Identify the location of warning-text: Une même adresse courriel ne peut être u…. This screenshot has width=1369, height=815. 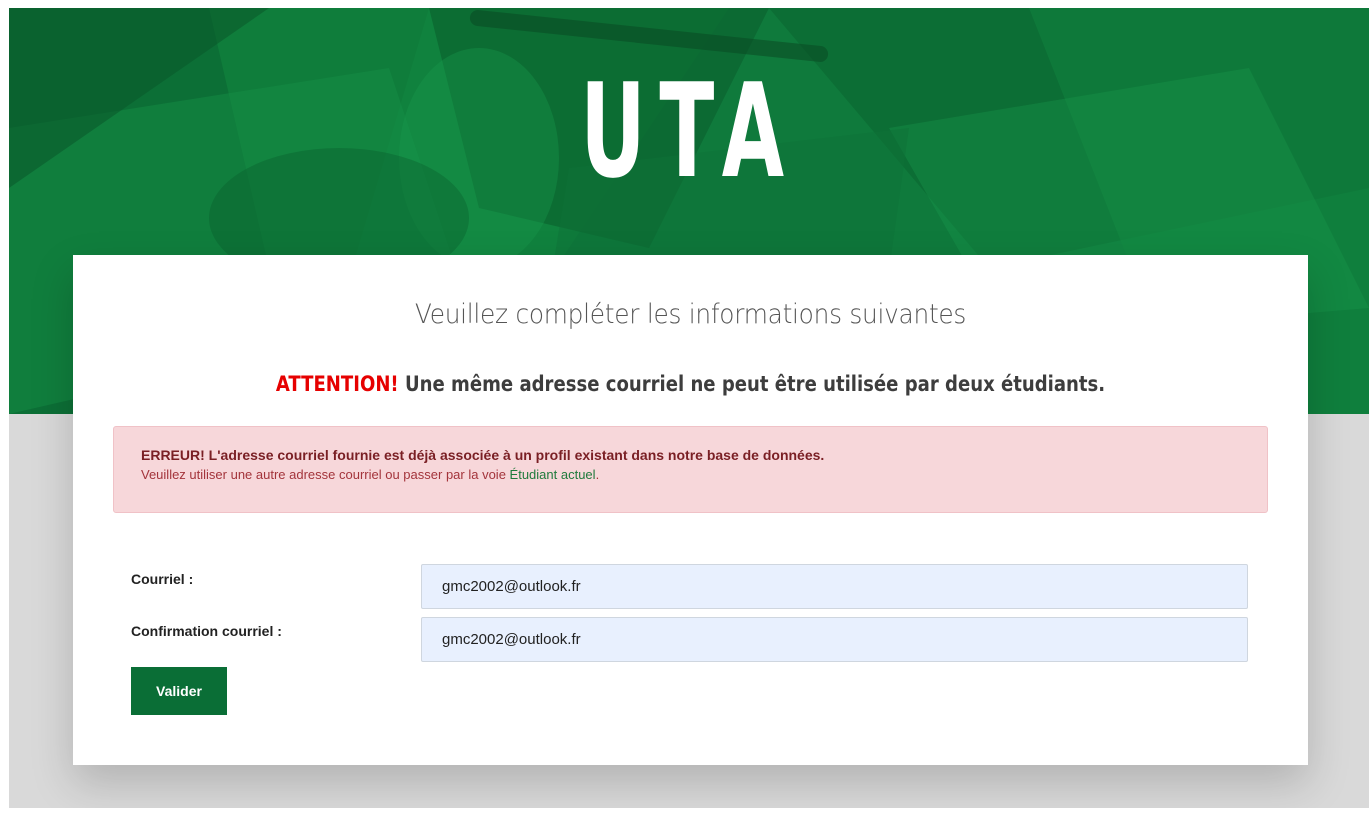
(755, 384).